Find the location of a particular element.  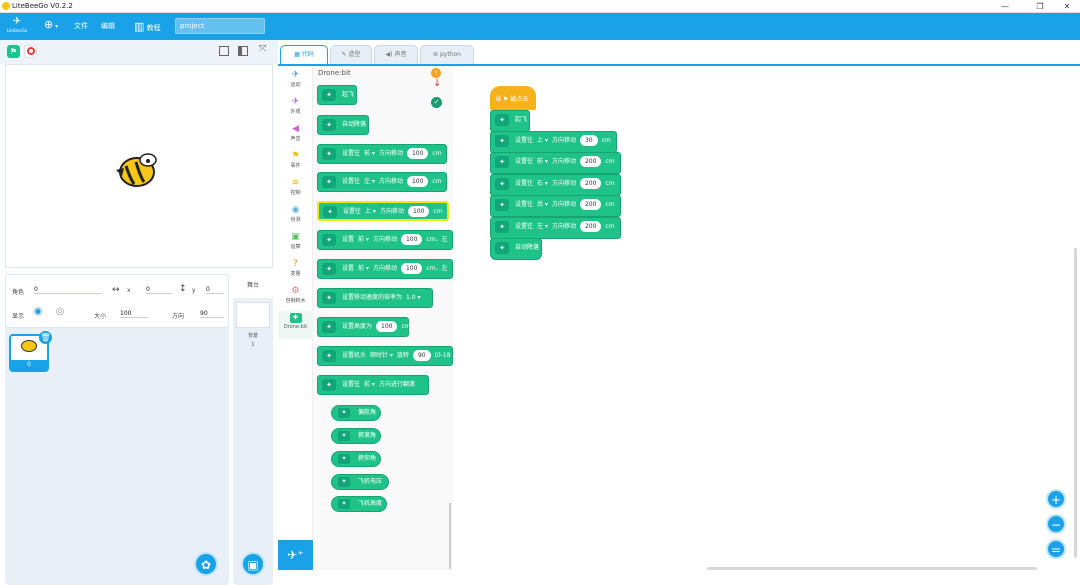

block-dropdown: 右 ▾ is located at coordinates (542, 183).